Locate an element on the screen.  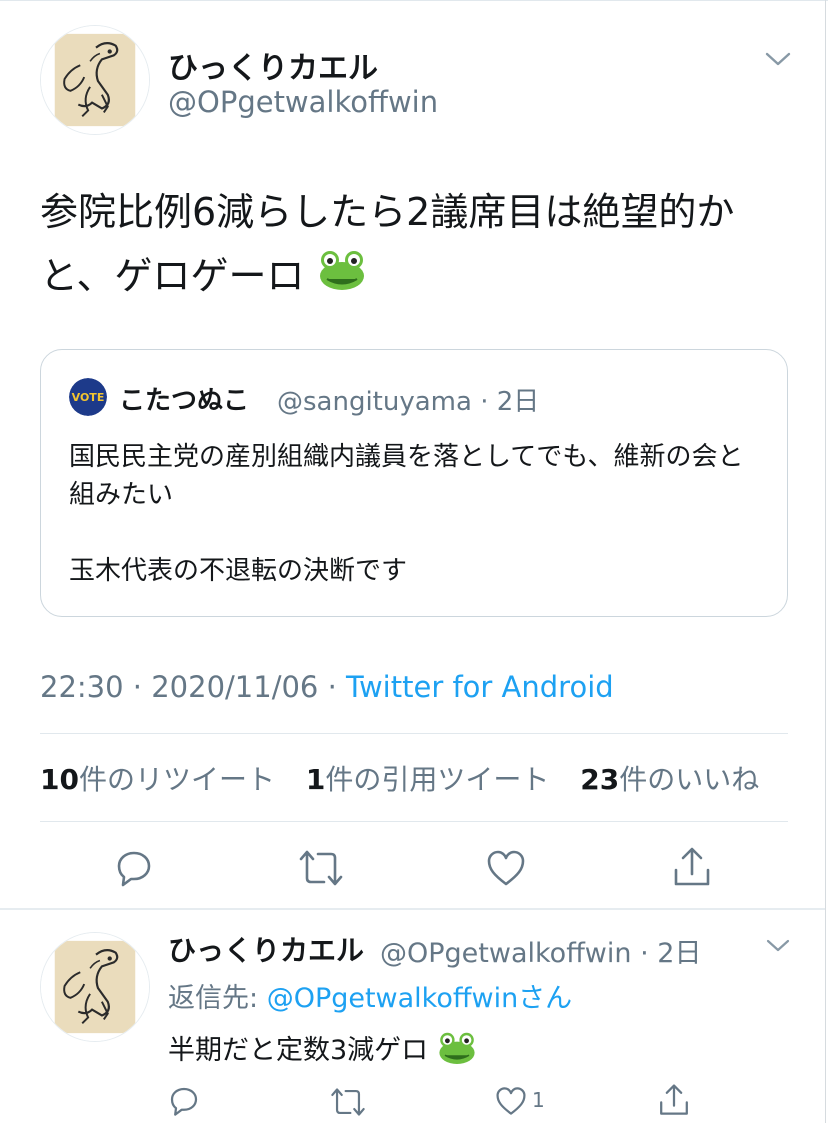
tweet-text: 参院比例6減らしたら2議席目は絶望的かと、ゲロゲーロ is located at coordinates (420, 245).